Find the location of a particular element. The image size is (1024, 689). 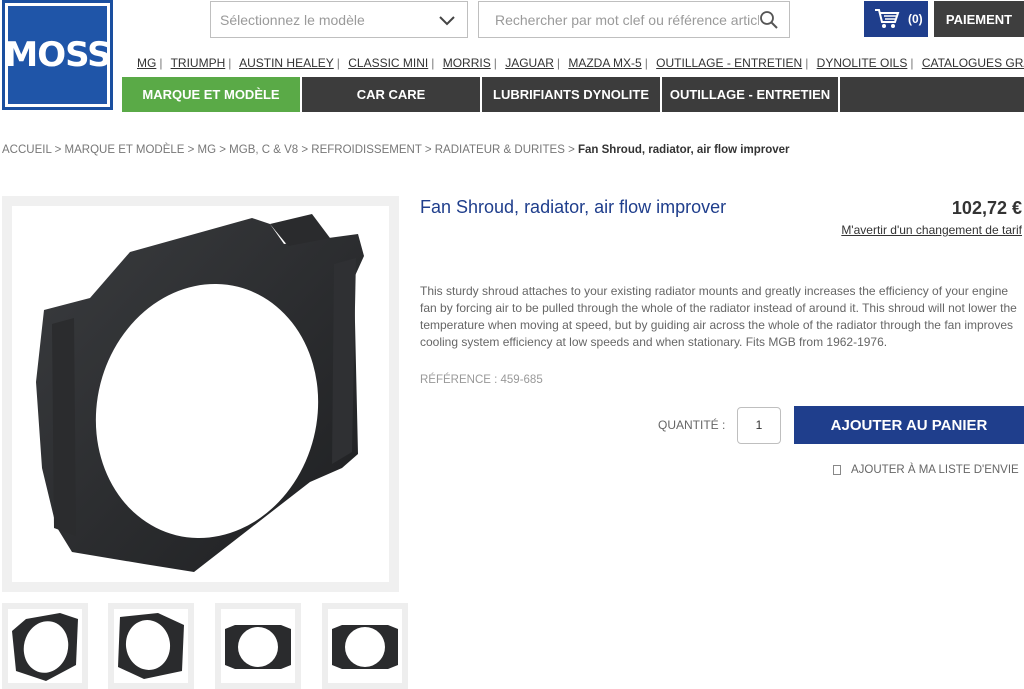

wishlist-icon is located at coordinates (837, 470).